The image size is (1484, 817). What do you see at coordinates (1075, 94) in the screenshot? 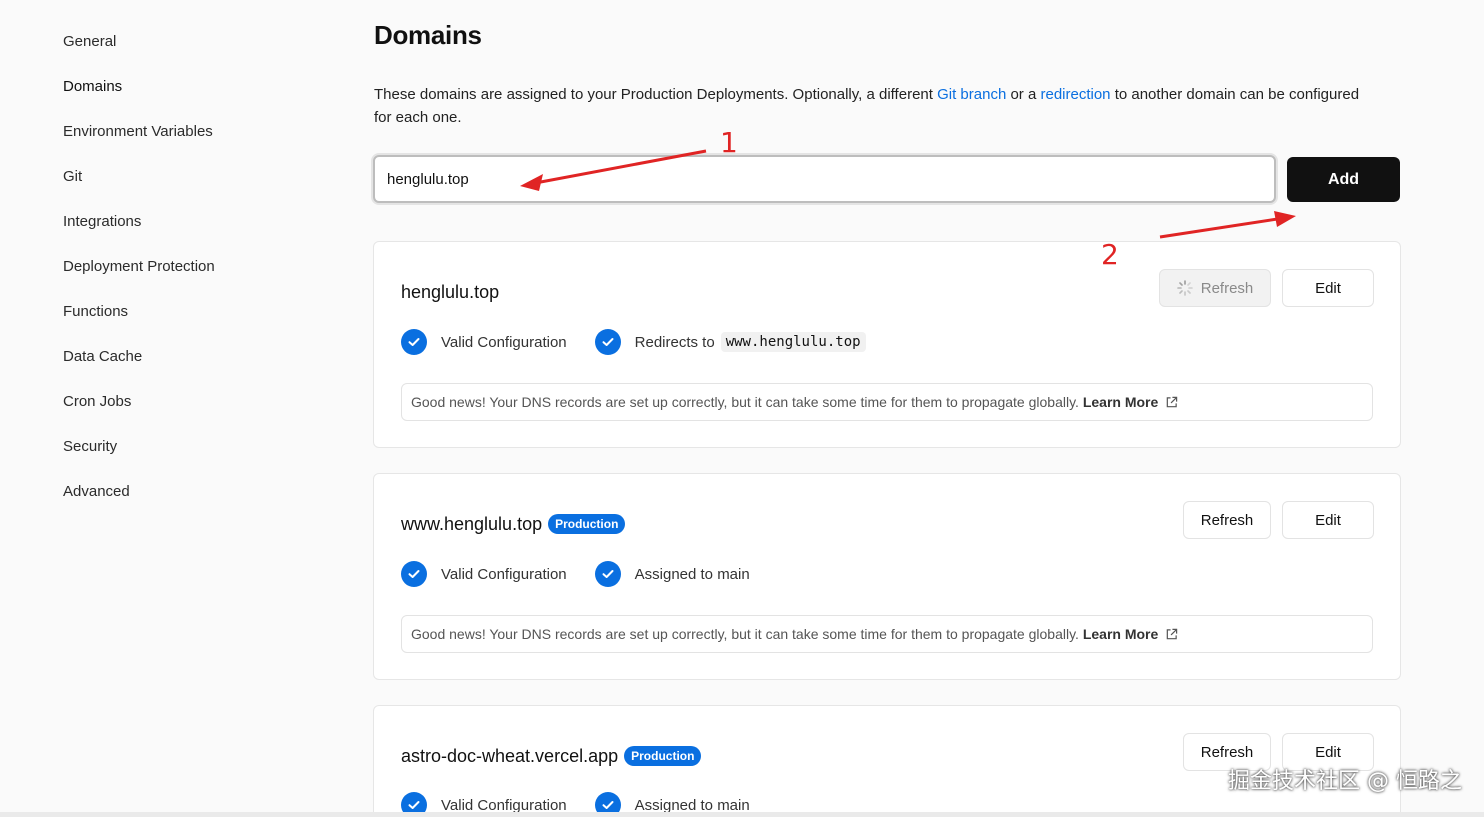
I see `redirection-link: redirection` at bounding box center [1075, 94].